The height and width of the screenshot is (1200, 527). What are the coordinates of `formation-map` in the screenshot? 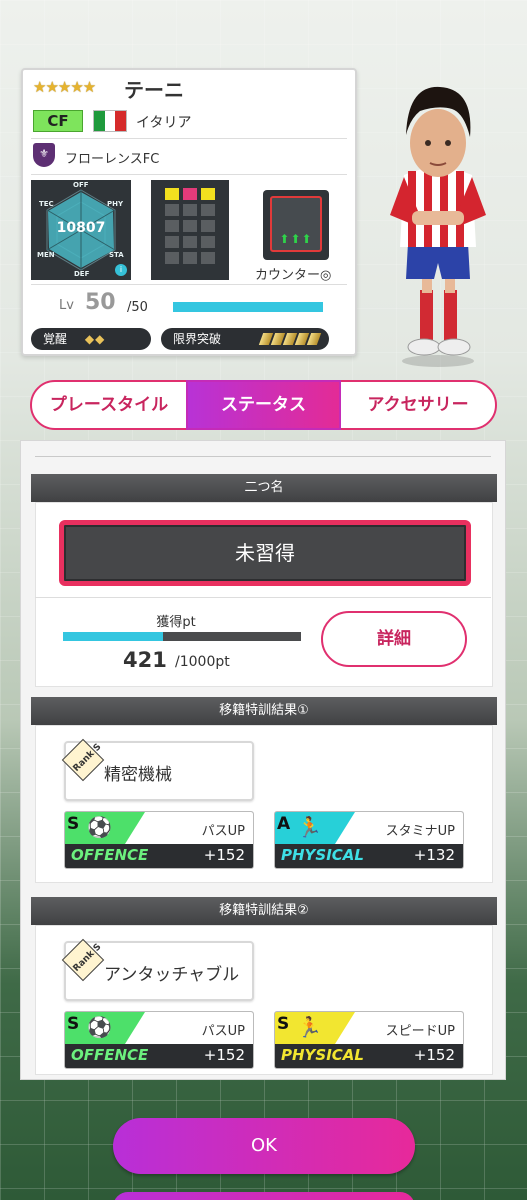 It's located at (190, 230).